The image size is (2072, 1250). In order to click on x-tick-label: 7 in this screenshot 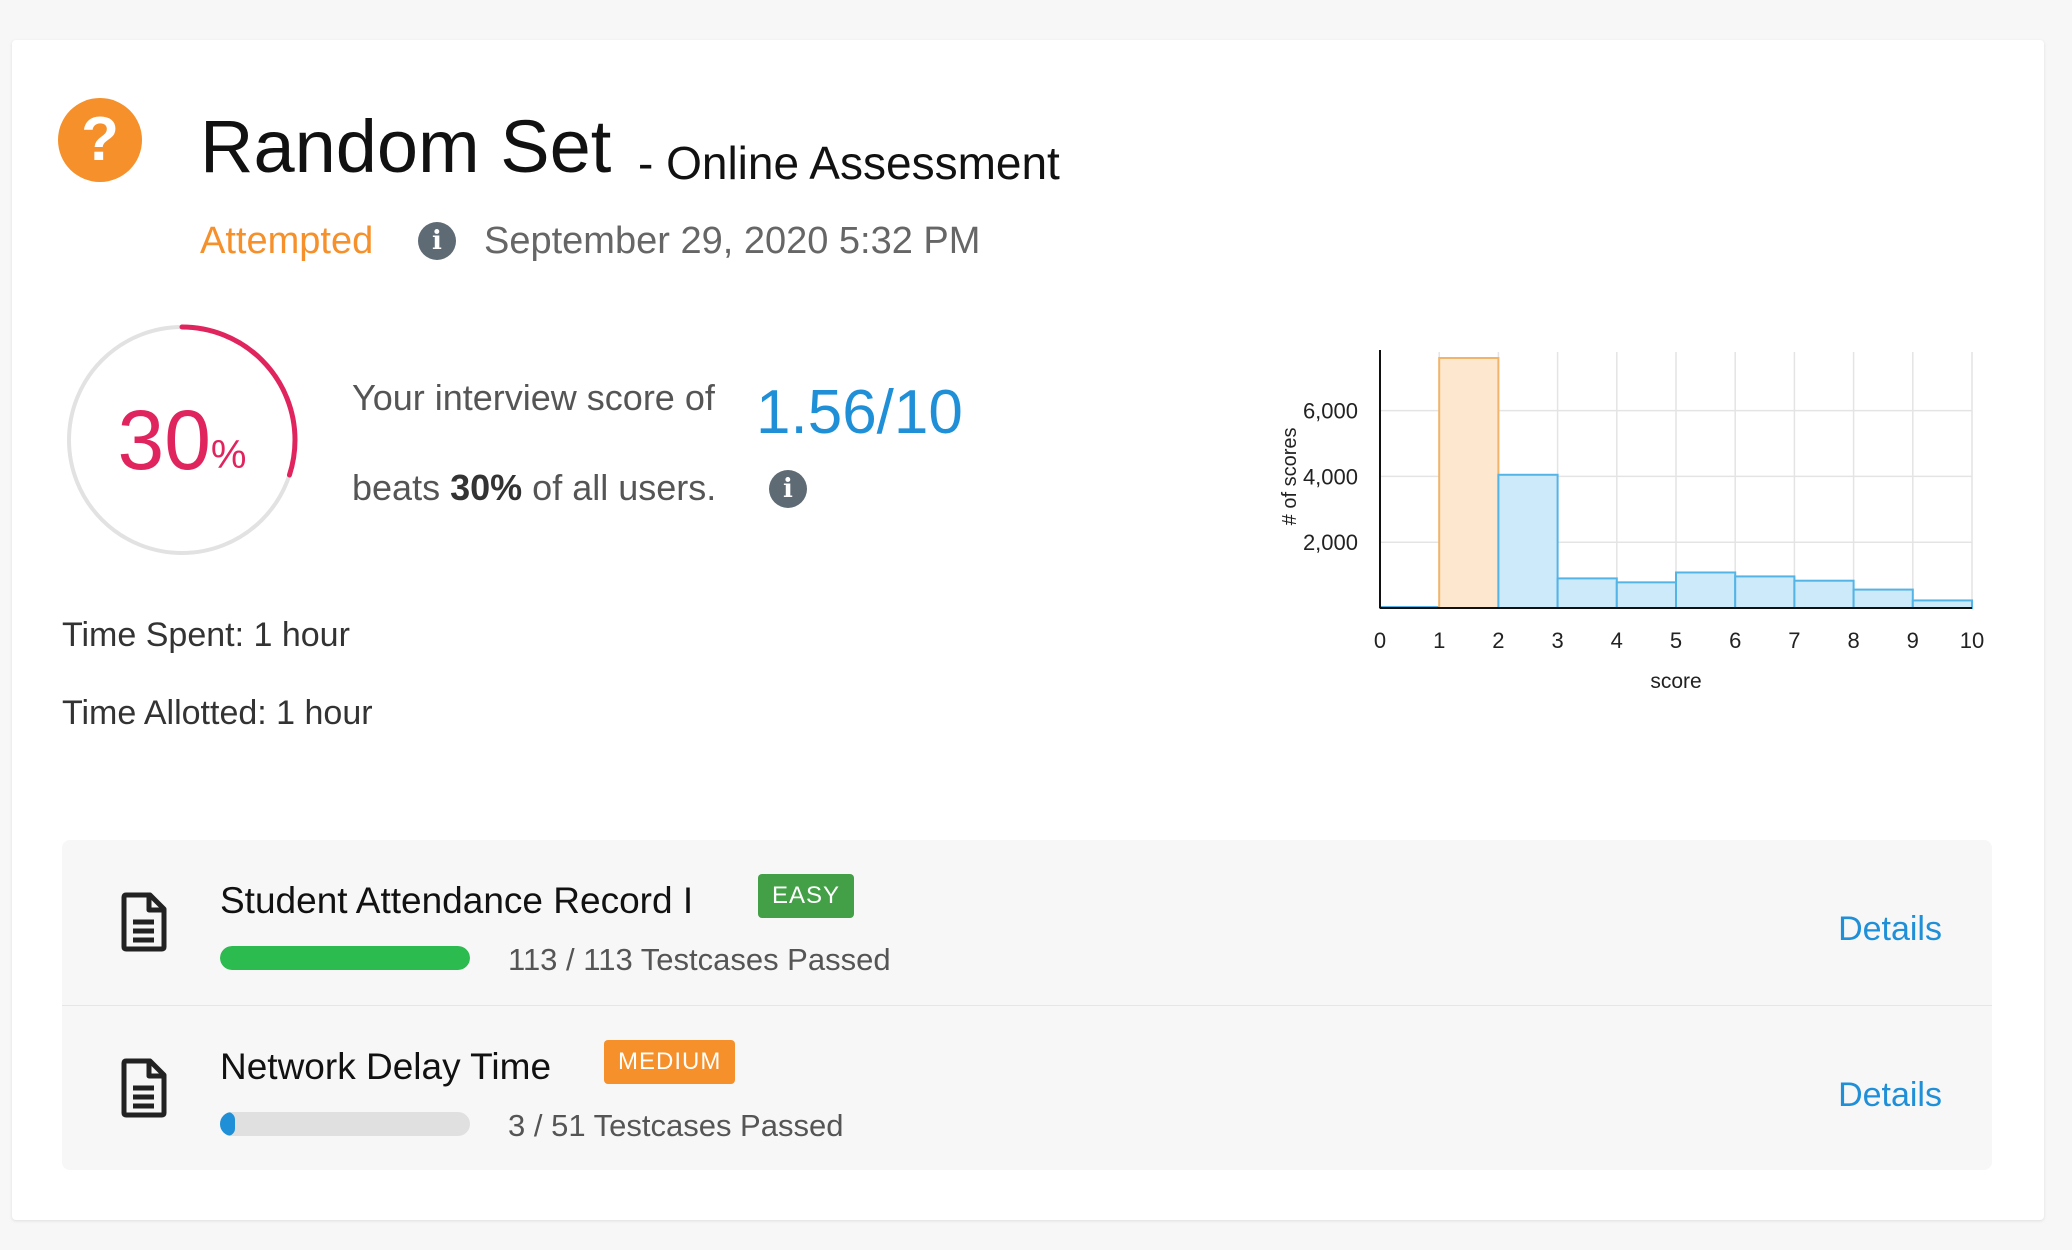, I will do `click(1794, 640)`.